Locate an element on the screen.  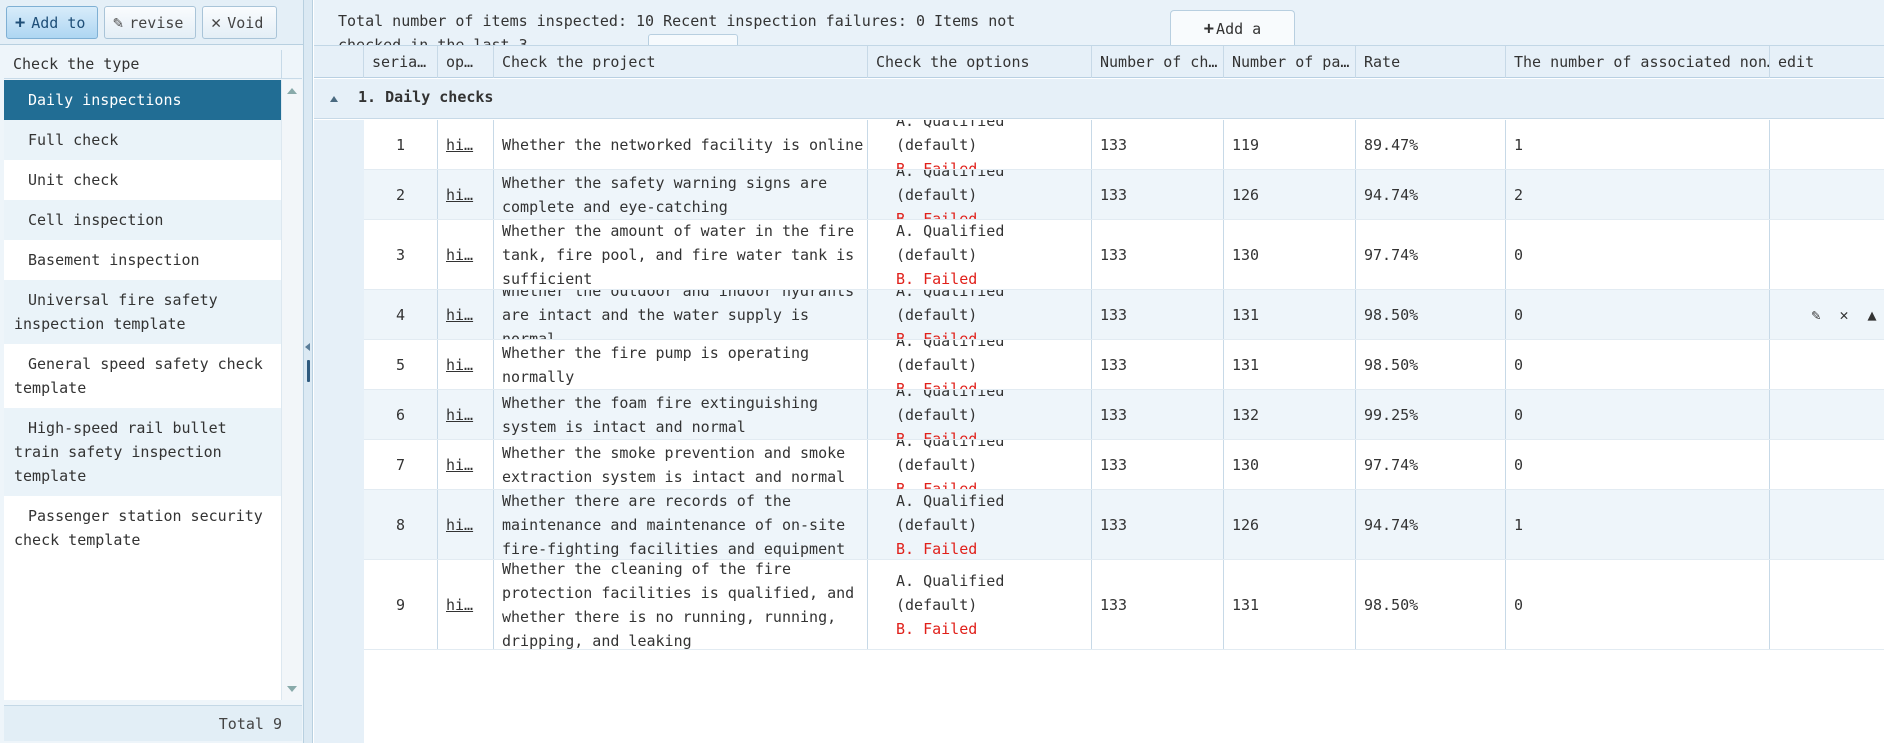
edit-icon: ✎ is located at coordinates (1816, 315).